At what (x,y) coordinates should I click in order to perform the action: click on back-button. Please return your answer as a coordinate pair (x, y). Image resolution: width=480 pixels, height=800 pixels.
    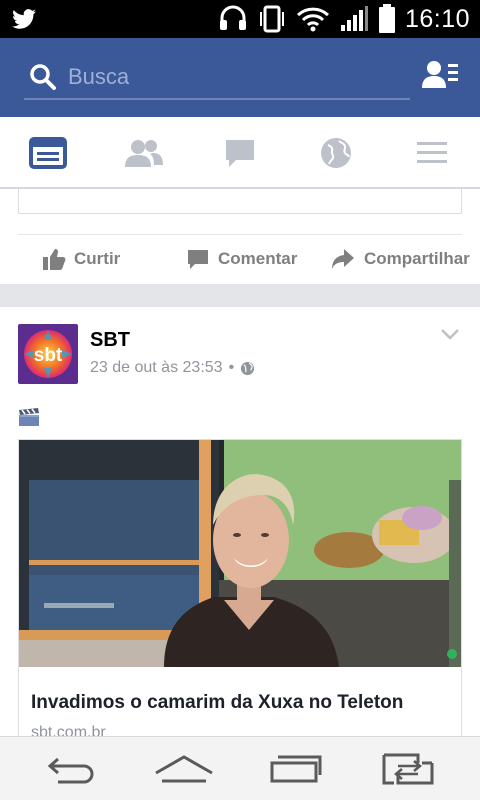
    Looking at the image, I should click on (72, 769).